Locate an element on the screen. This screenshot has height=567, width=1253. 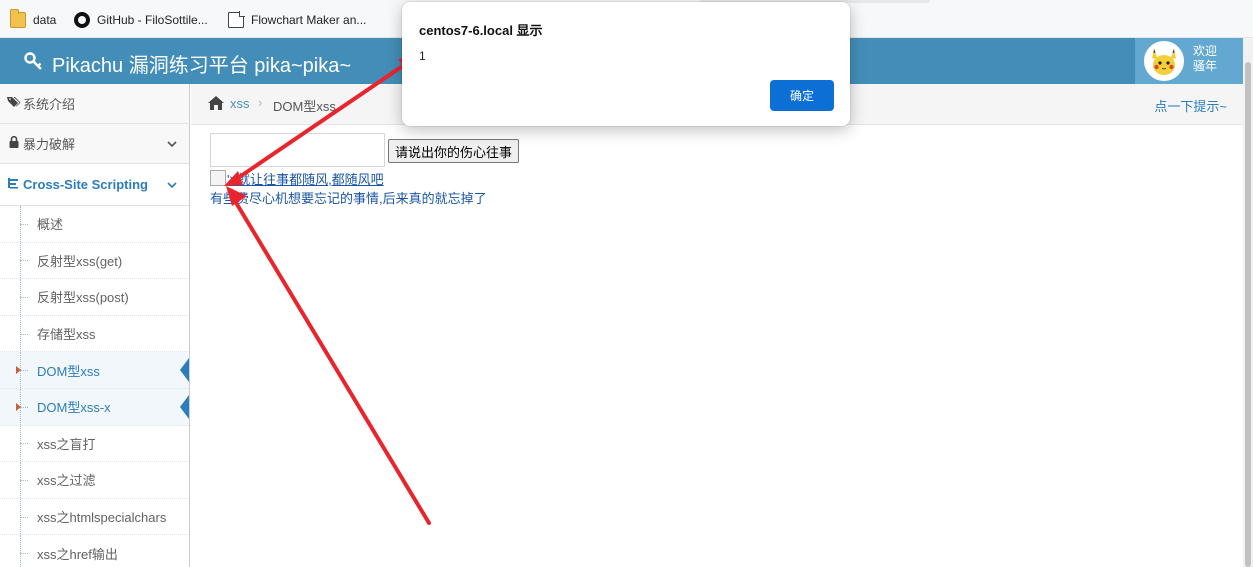
folder-icon is located at coordinates (18, 18).